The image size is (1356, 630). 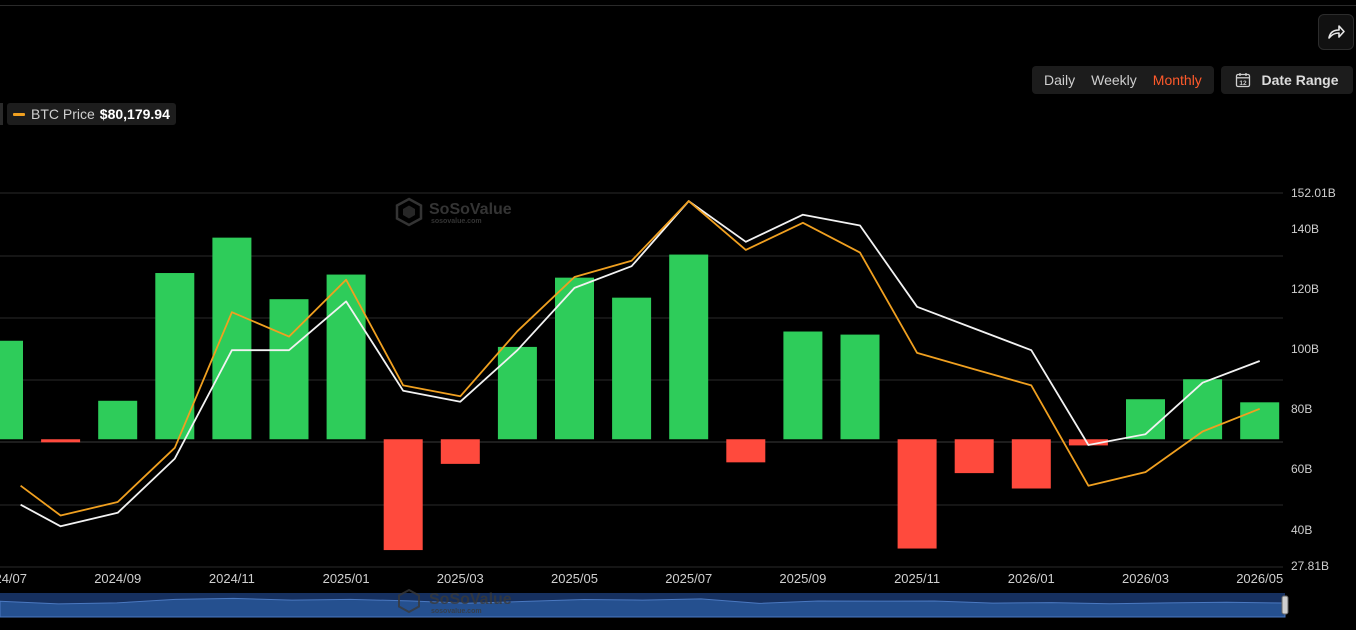 What do you see at coordinates (117, 578) in the screenshot?
I see `x-tick-label: 2024/09` at bounding box center [117, 578].